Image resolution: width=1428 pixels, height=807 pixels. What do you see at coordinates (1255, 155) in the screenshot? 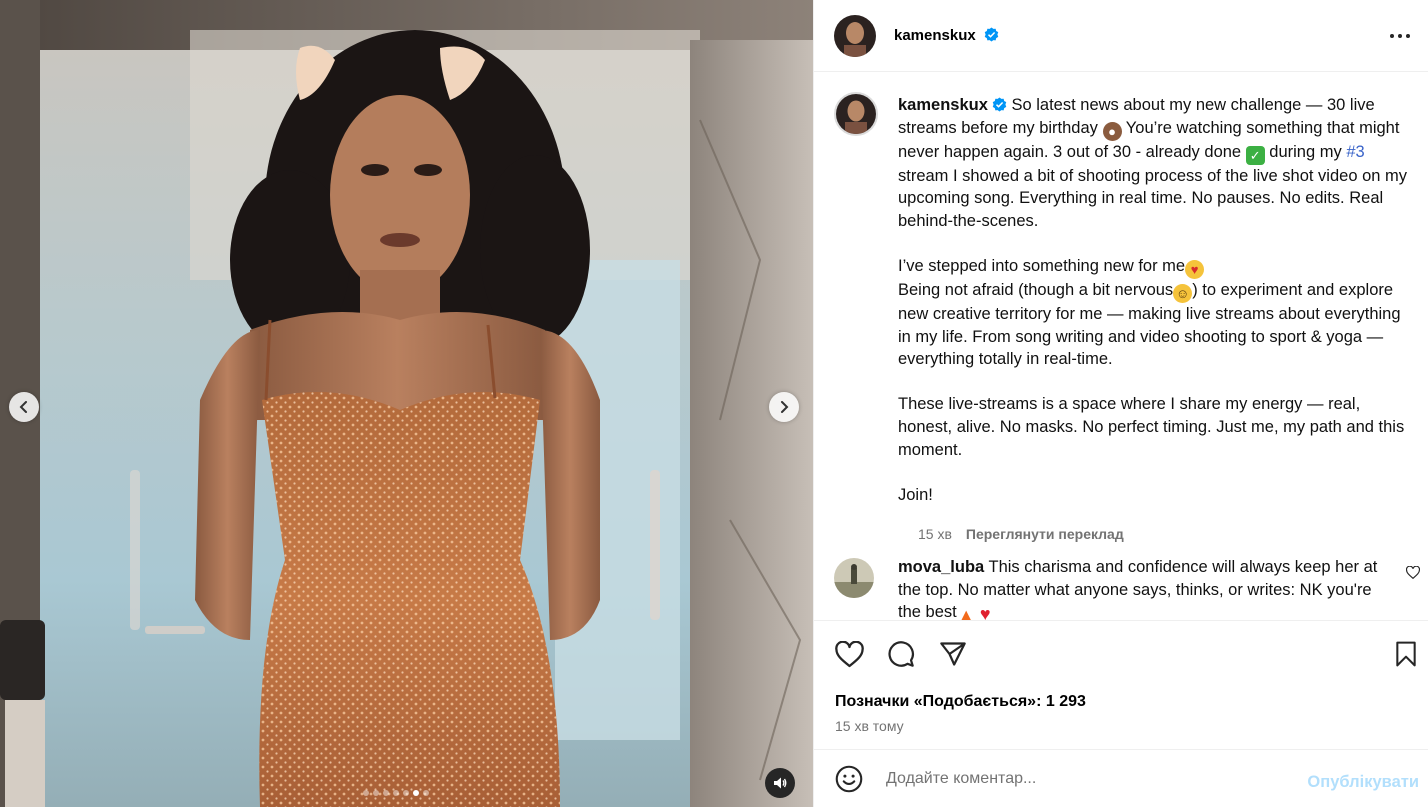
I see `check-mark-icon: ✓` at bounding box center [1255, 155].